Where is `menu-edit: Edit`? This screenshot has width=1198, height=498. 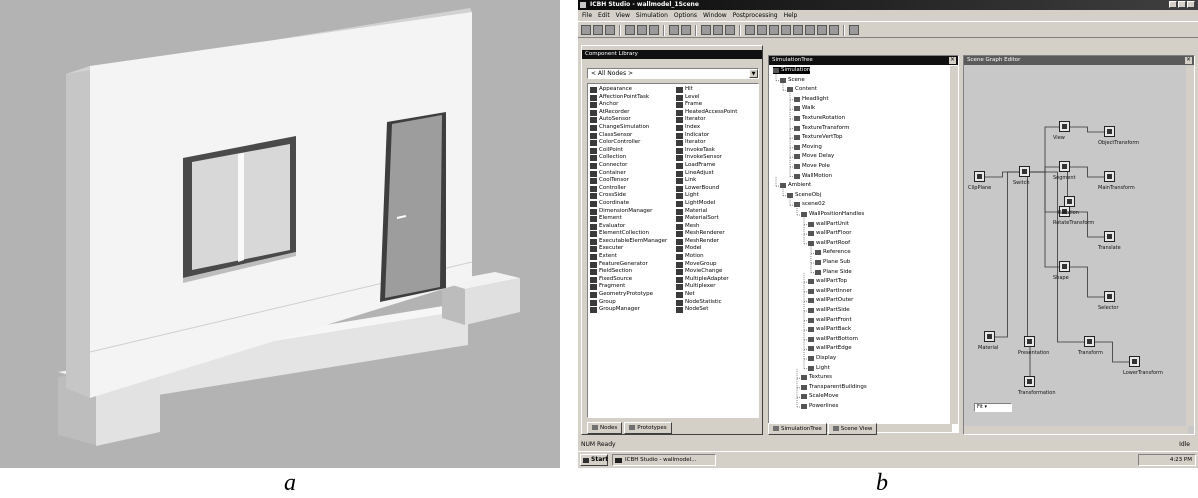 menu-edit: Edit is located at coordinates (604, 15).